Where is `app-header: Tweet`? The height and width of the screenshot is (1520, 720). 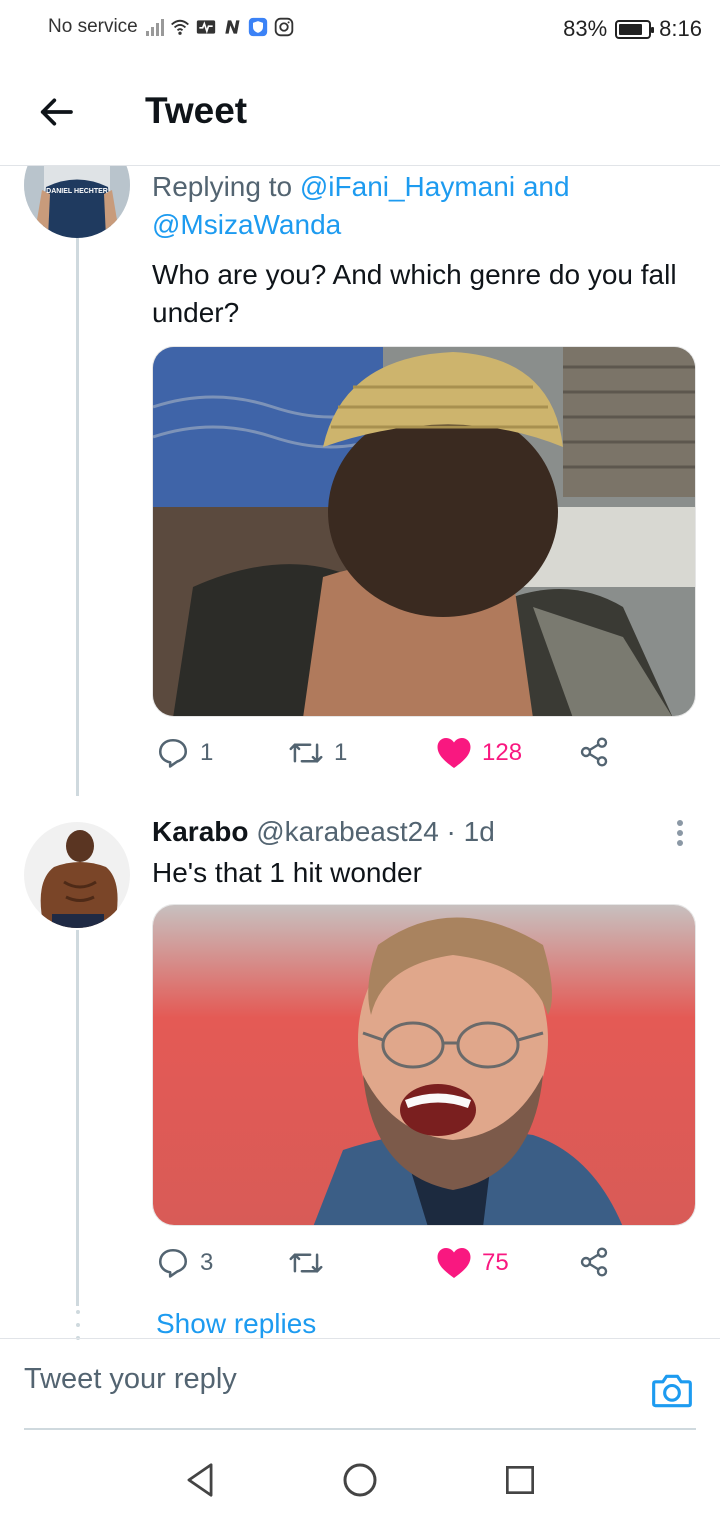
app-header: Tweet is located at coordinates (360, 111).